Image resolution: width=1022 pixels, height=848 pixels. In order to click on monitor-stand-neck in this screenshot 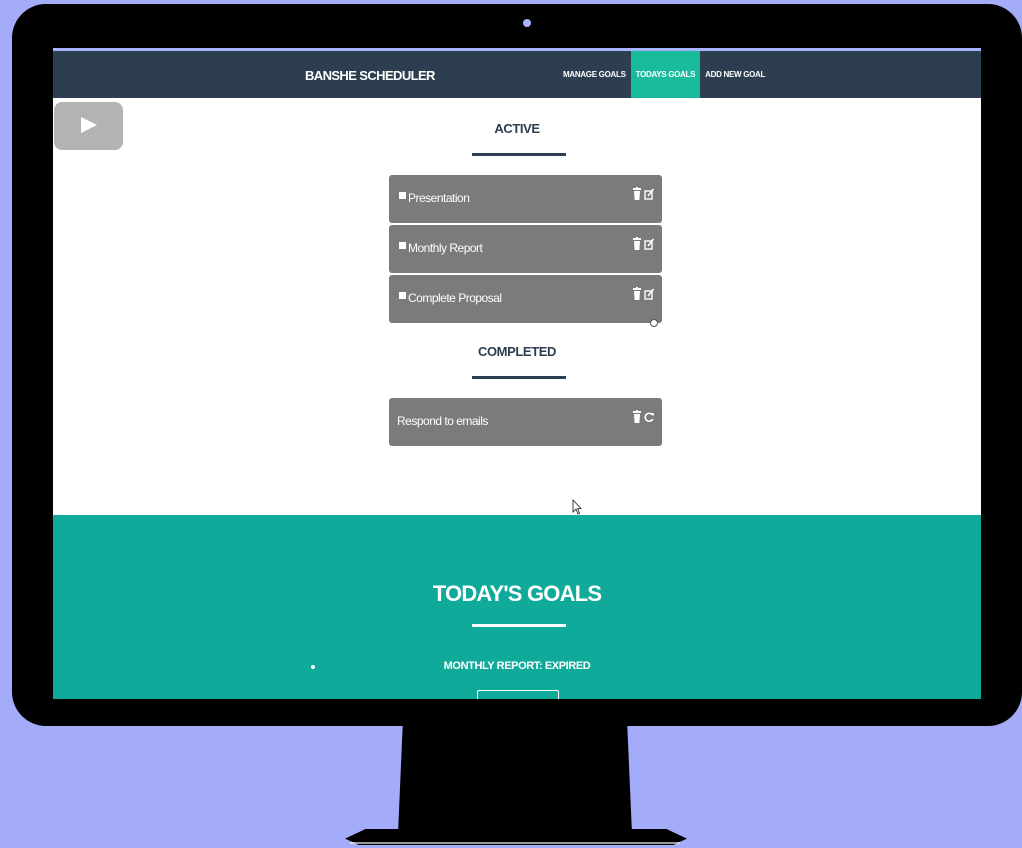, I will do `click(515, 780)`.